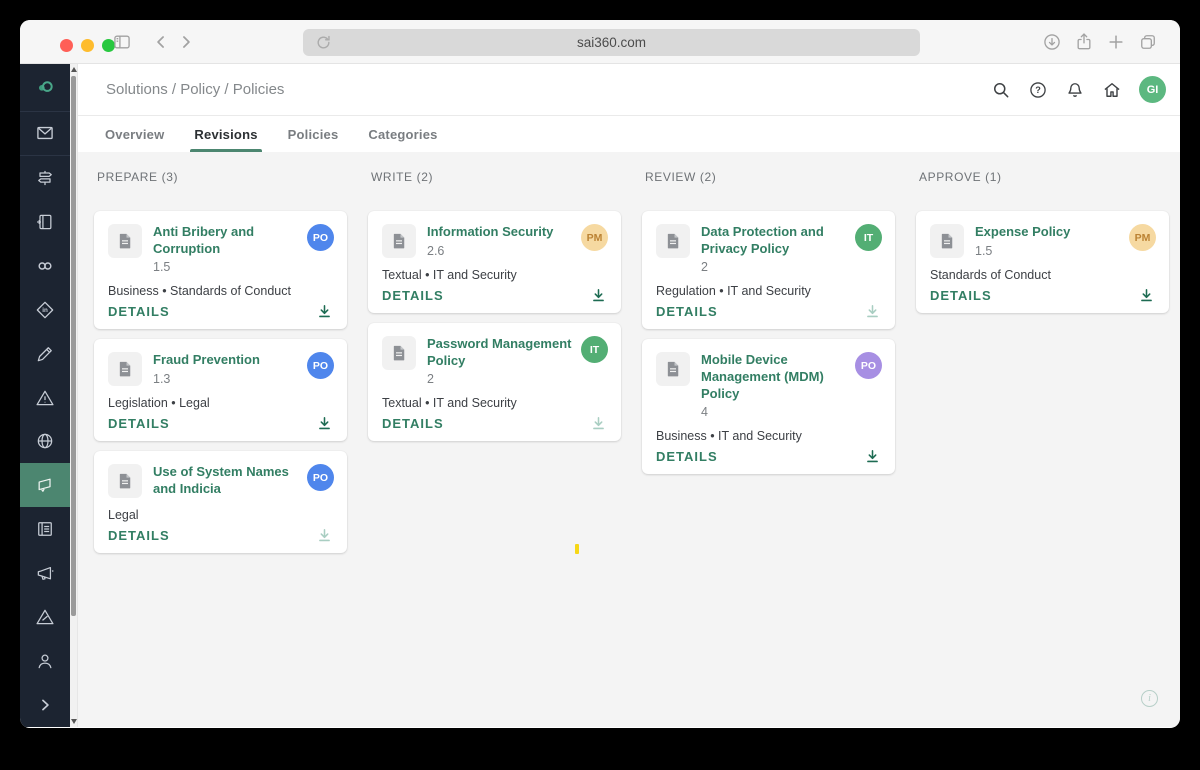  What do you see at coordinates (729, 436) in the screenshot?
I see `policy-tags: Business • IT and Security` at bounding box center [729, 436].